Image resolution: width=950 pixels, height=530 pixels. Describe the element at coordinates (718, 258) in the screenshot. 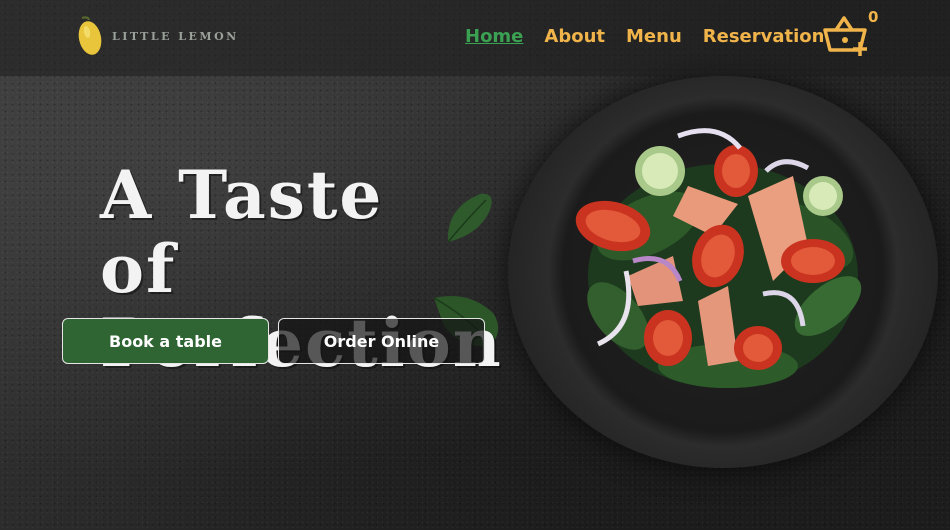

I see `salad-illustration` at that location.